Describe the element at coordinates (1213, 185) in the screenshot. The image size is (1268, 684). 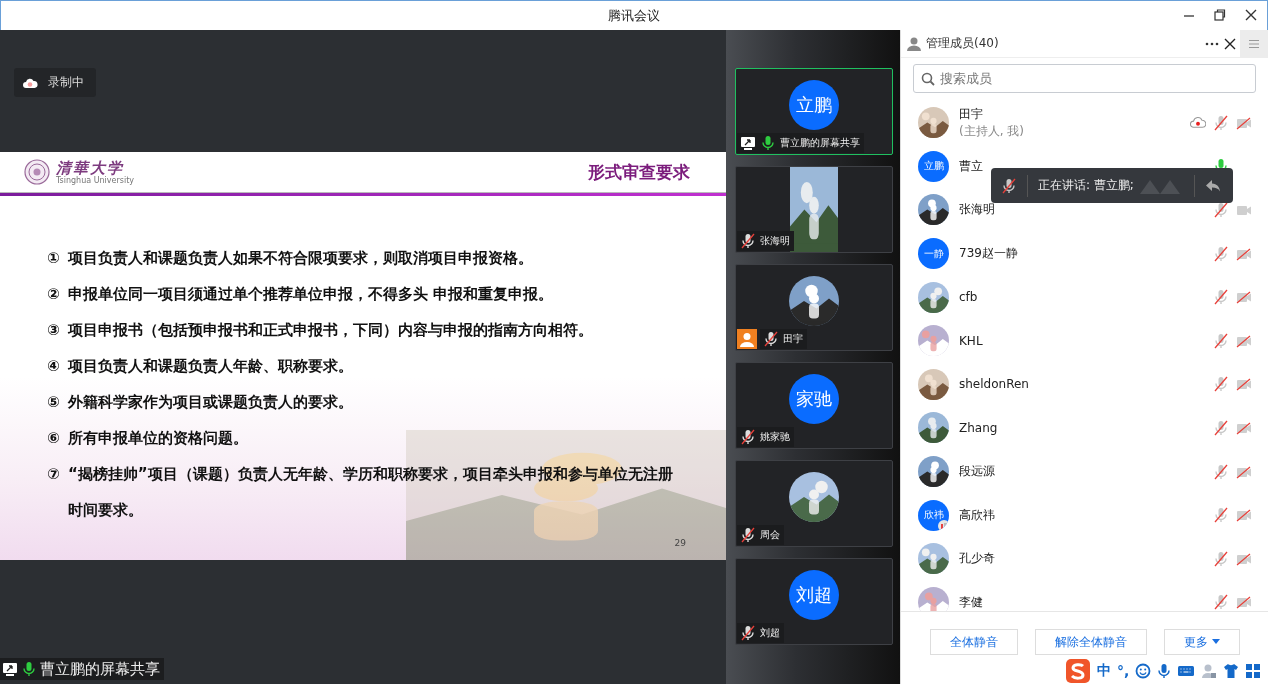
I see `reply-icon` at that location.